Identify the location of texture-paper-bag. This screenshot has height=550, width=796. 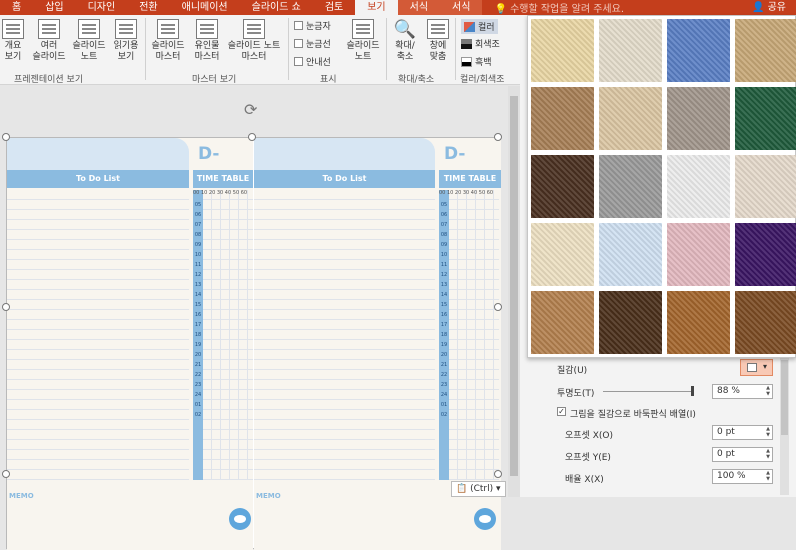
(562, 118).